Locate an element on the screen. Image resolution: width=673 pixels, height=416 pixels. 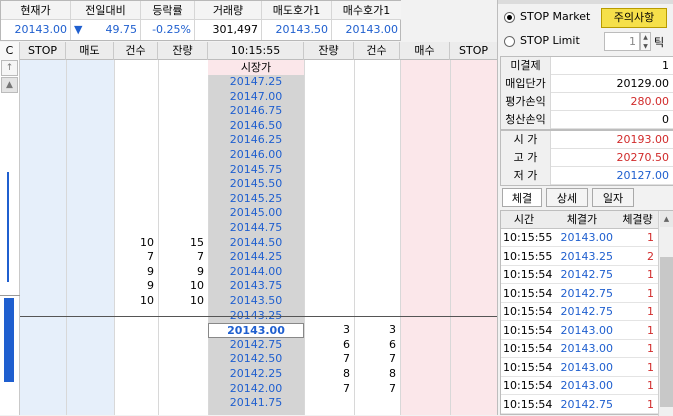
scroll-up-icon: ↑ is located at coordinates (9, 68).